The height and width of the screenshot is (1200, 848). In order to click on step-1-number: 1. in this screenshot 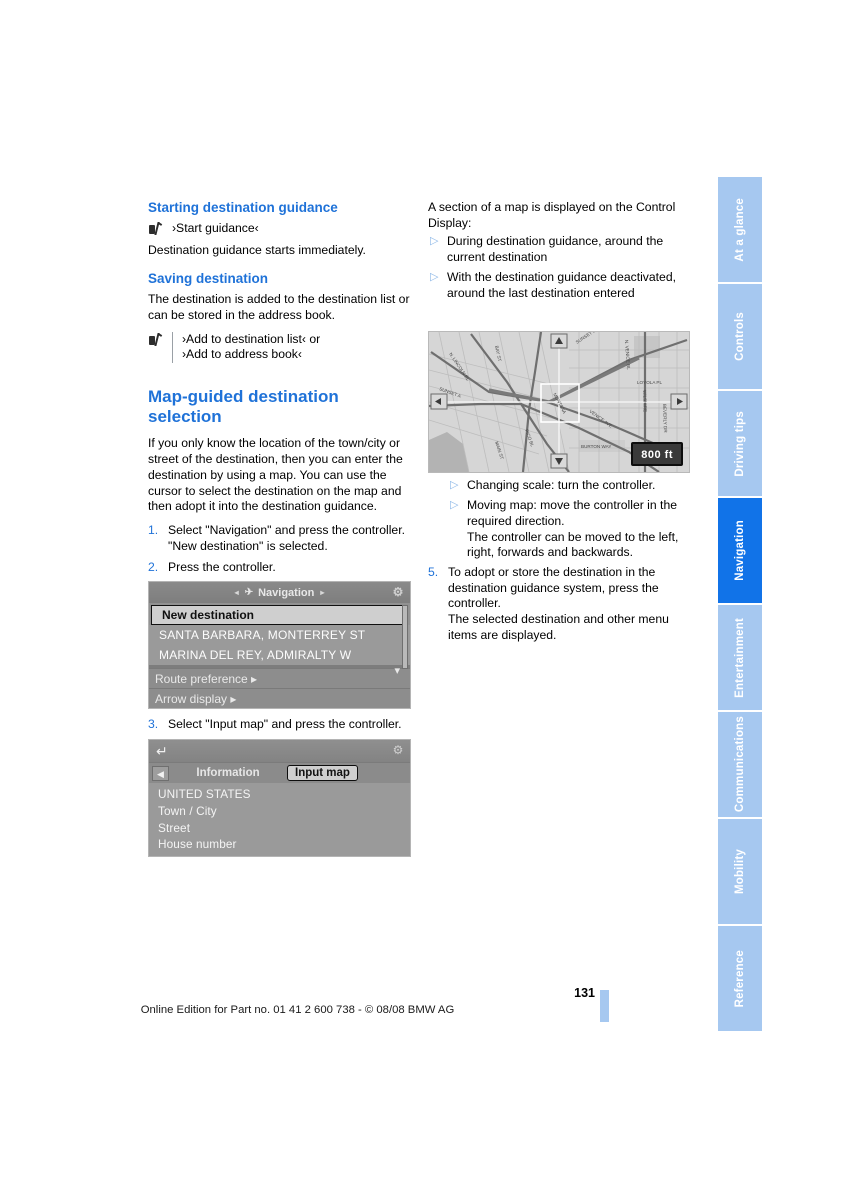, I will do `click(153, 530)`.